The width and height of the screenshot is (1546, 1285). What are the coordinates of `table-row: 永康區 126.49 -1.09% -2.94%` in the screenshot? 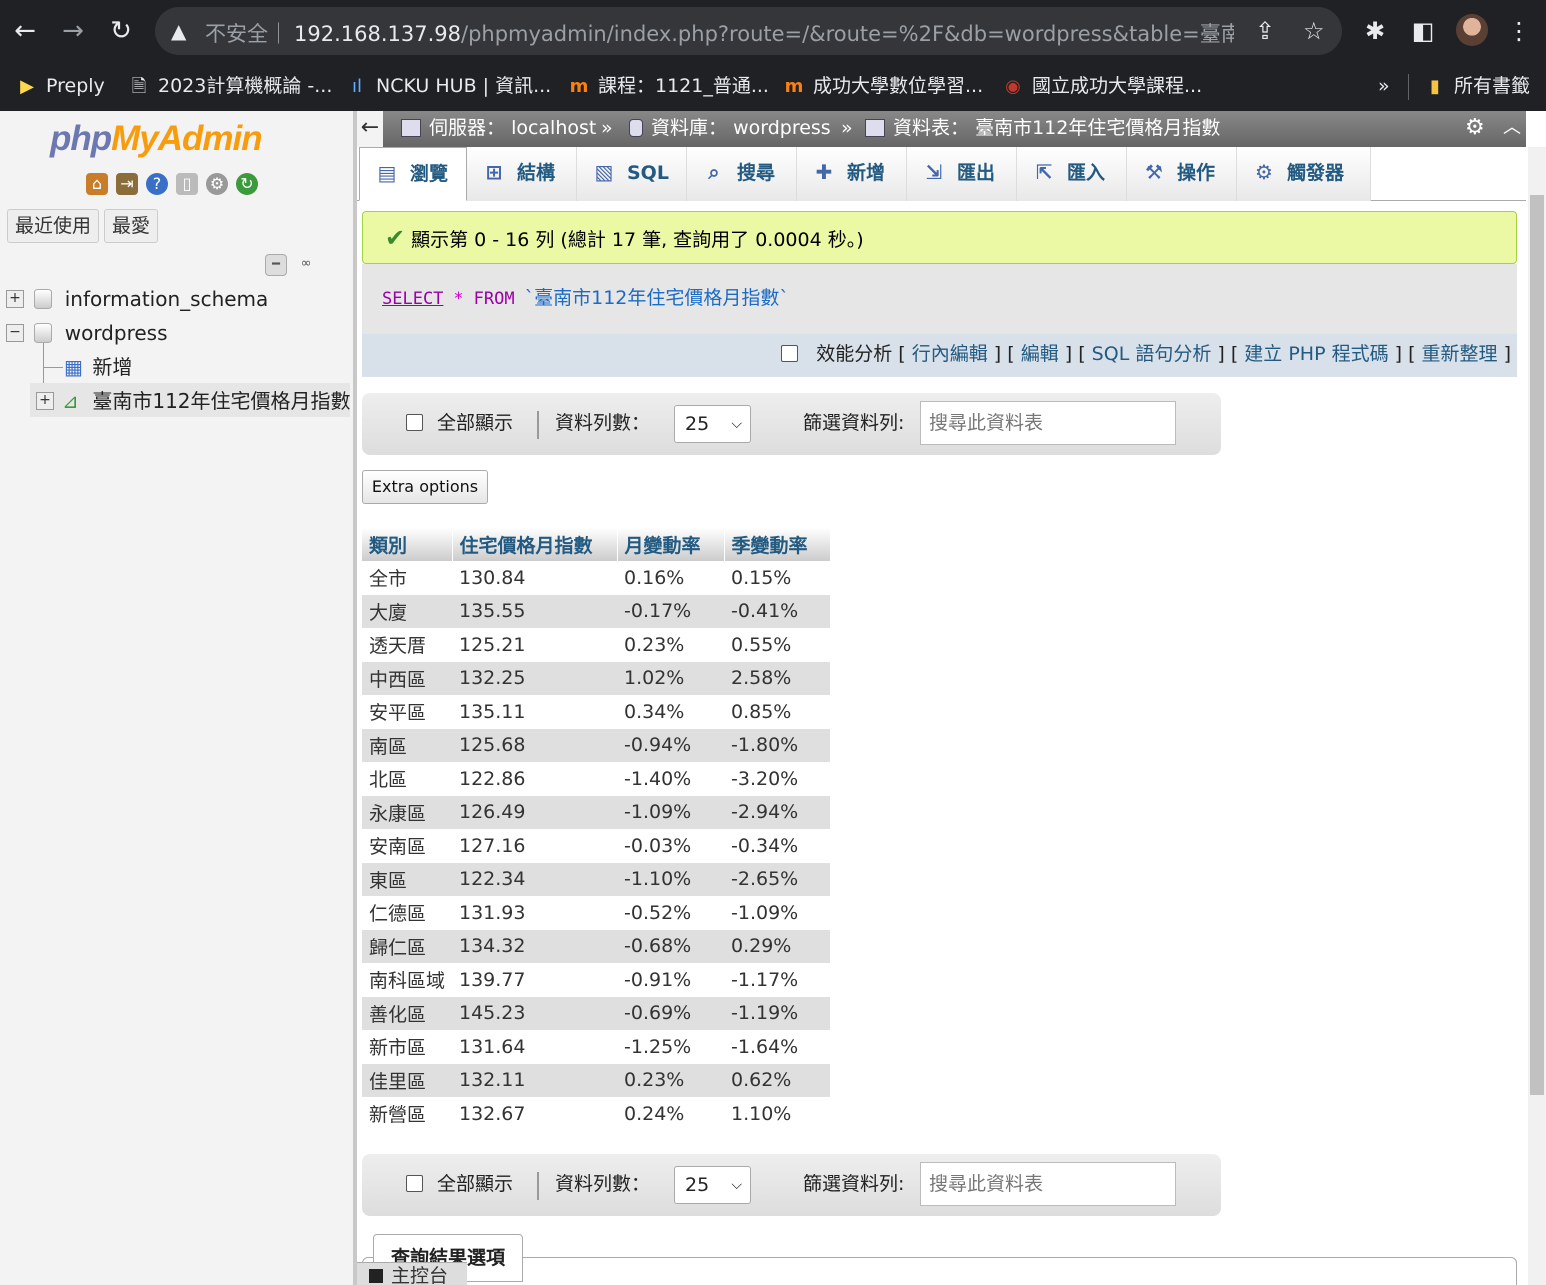 It's located at (596, 812).